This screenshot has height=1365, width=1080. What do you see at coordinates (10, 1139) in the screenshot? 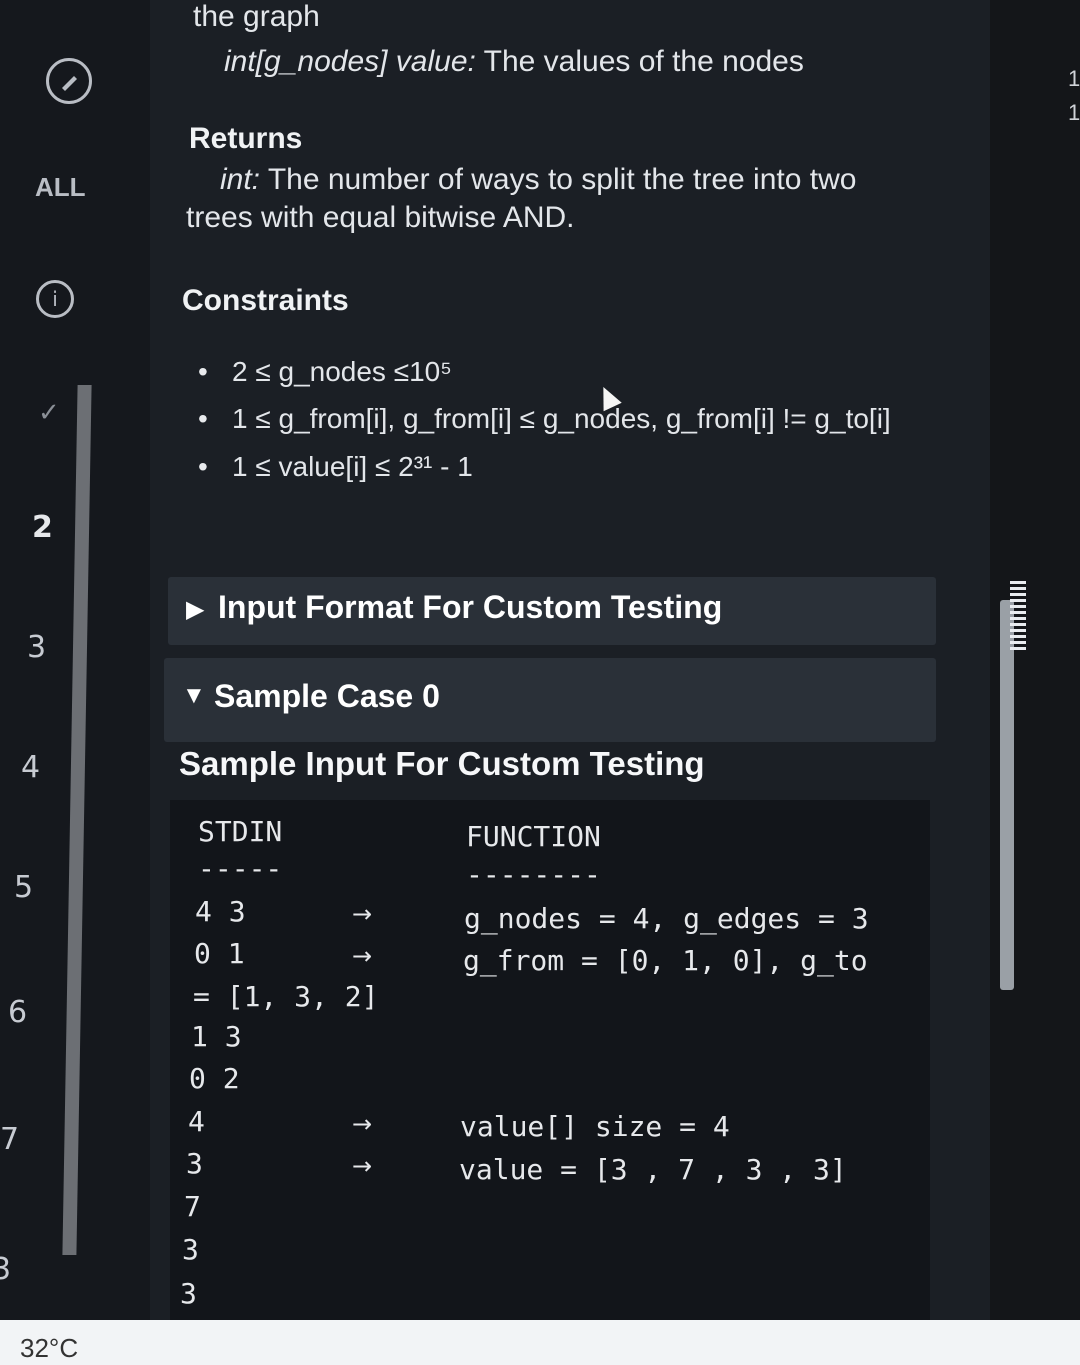
I see `line-number: 7` at bounding box center [10, 1139].